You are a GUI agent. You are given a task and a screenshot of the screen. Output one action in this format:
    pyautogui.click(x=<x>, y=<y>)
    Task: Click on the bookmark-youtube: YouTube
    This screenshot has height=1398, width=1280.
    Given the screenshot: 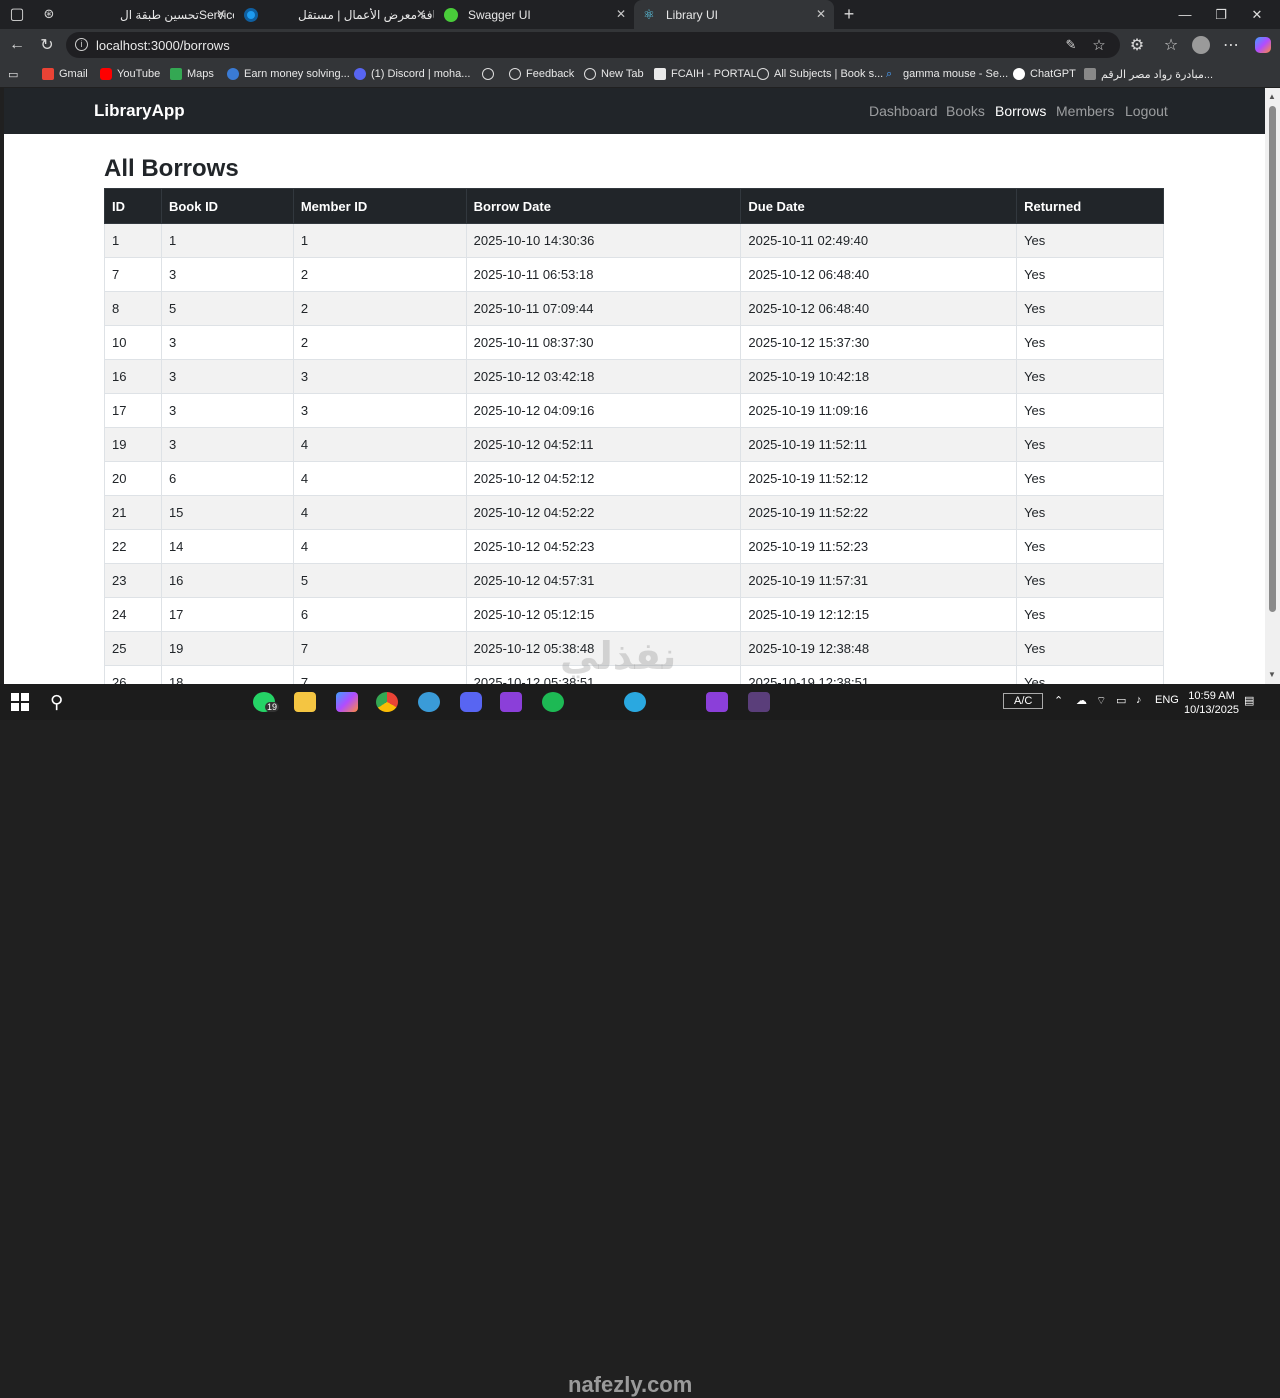 What is the action you would take?
    pyautogui.click(x=130, y=74)
    